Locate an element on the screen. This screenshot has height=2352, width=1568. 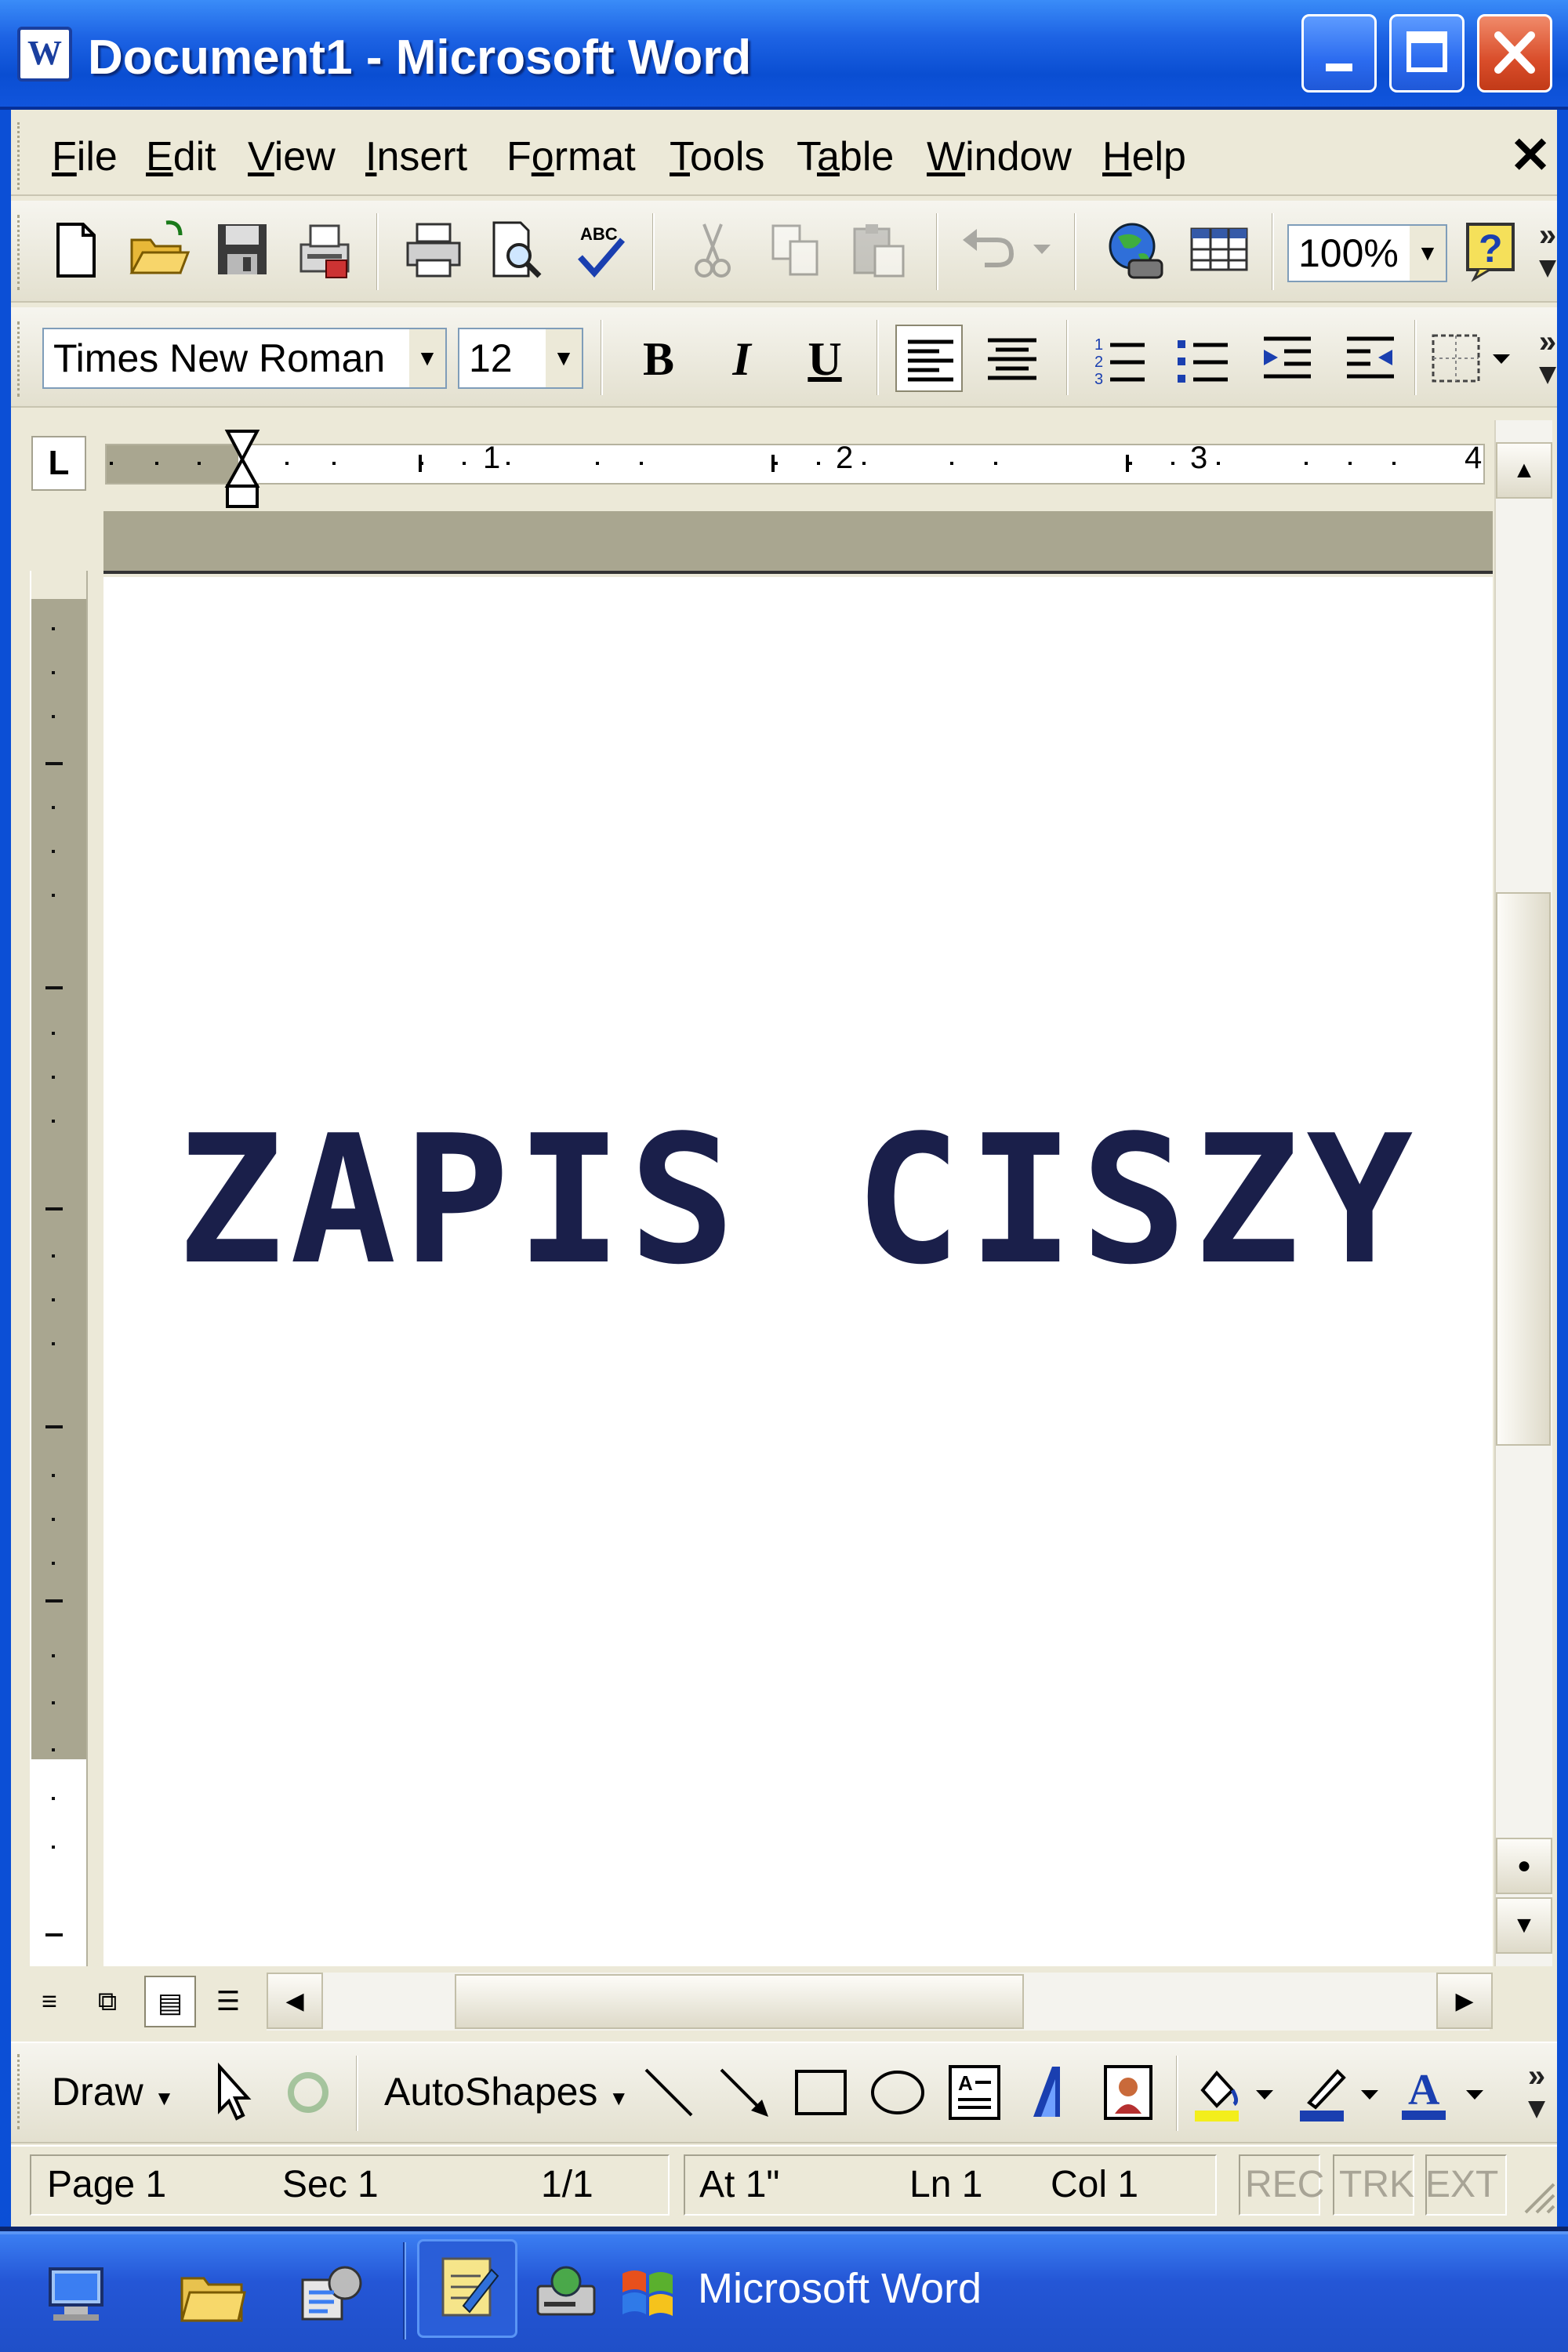
copy-button is located at coordinates (795, 250).